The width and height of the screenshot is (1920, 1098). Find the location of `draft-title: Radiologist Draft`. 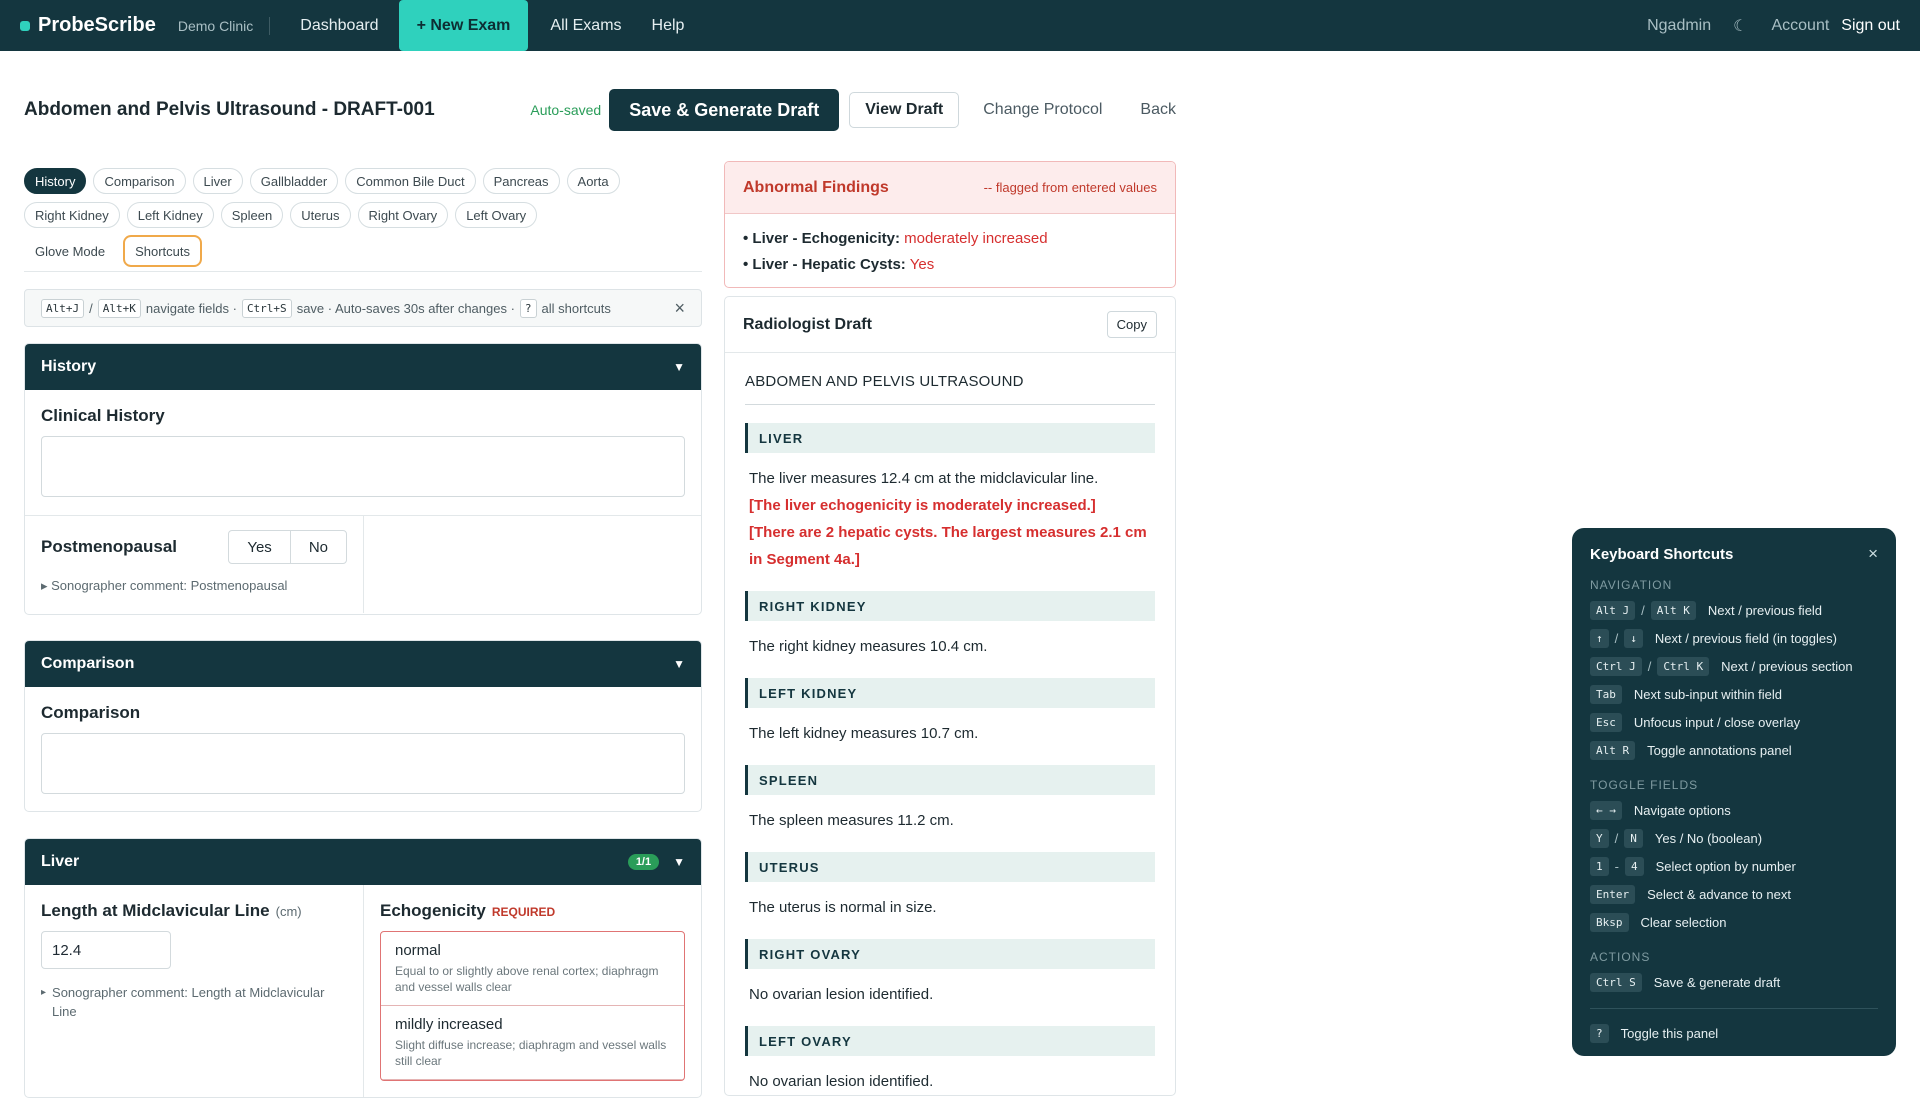

draft-title: Radiologist Draft is located at coordinates (807, 324).